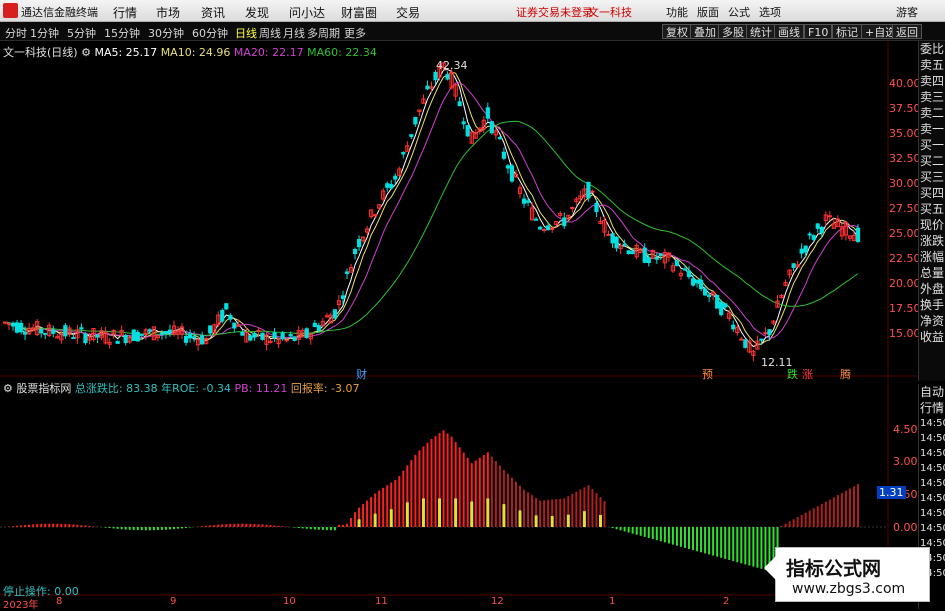 The height and width of the screenshot is (611, 945). What do you see at coordinates (907, 31) in the screenshot?
I see `back-button: 返回` at bounding box center [907, 31].